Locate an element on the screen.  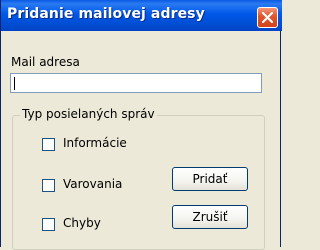
mail-label: Mail adresa is located at coordinates (45, 62).